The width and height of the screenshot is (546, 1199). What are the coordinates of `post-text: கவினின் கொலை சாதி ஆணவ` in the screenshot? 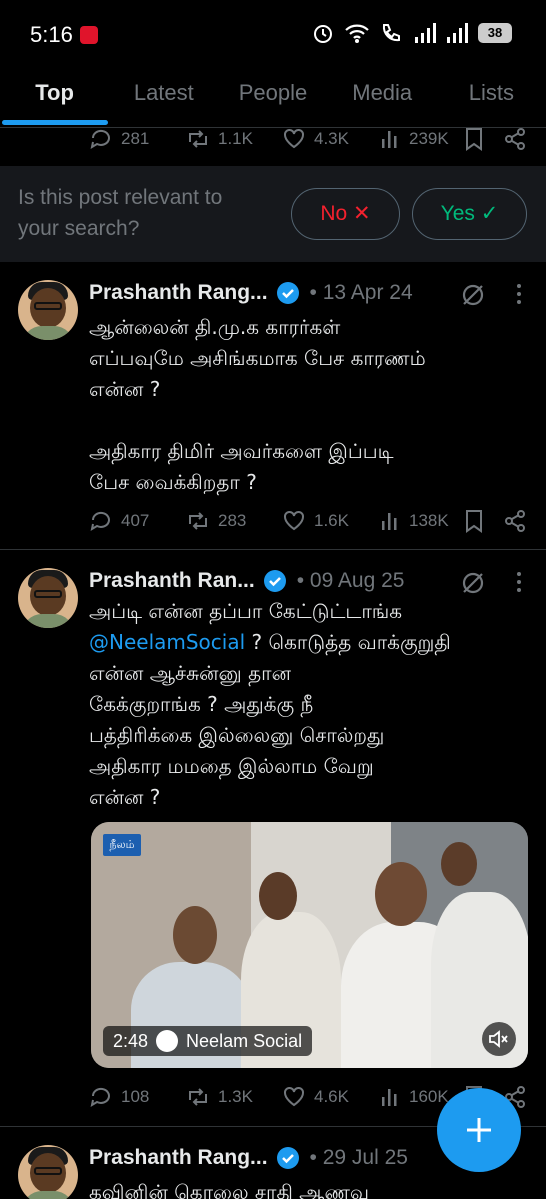 It's located at (309, 1188).